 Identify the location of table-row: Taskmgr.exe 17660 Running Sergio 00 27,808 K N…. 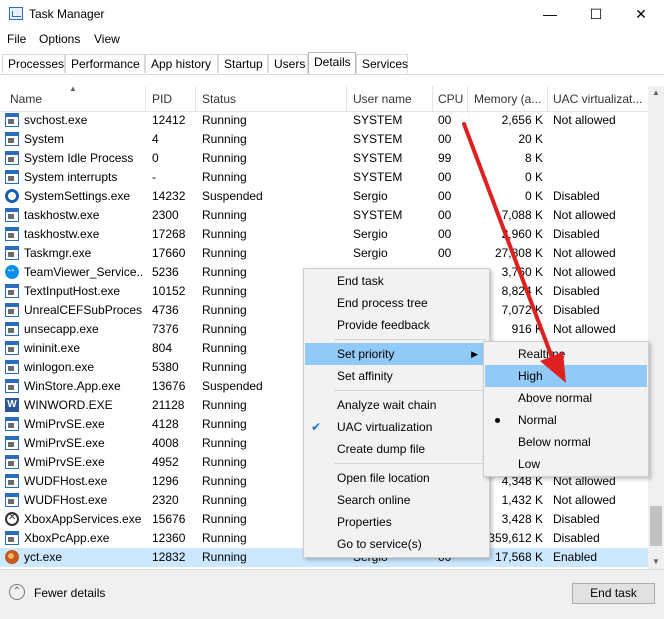
(324, 253).